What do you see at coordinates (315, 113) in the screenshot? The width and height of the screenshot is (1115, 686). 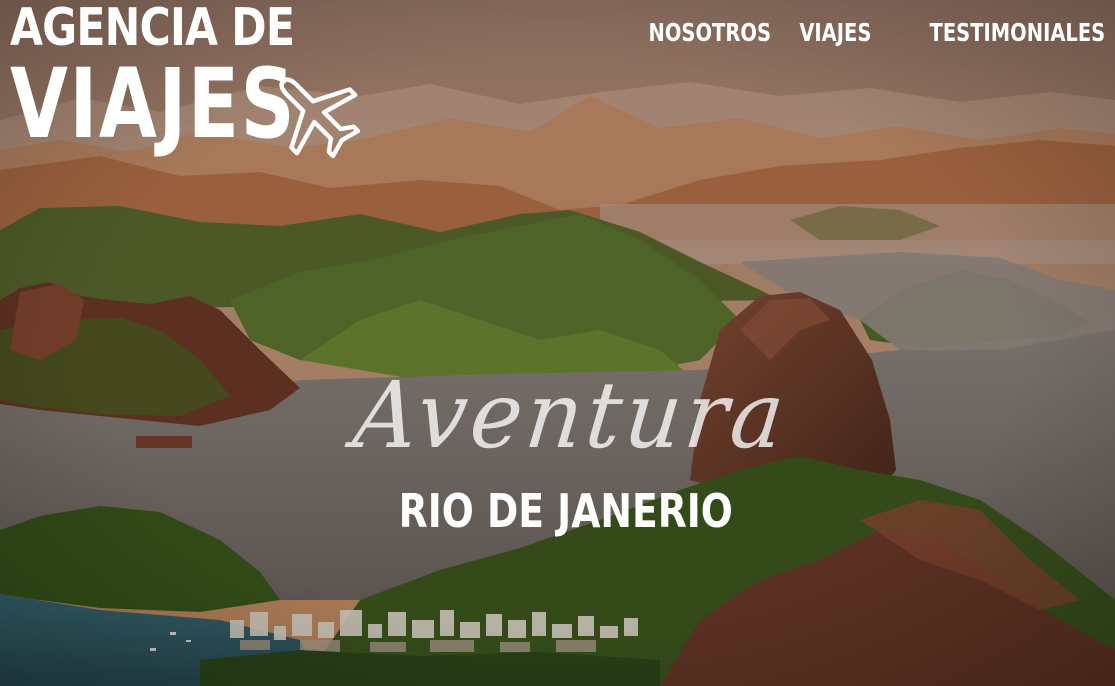 I see `airplane-icon` at bounding box center [315, 113].